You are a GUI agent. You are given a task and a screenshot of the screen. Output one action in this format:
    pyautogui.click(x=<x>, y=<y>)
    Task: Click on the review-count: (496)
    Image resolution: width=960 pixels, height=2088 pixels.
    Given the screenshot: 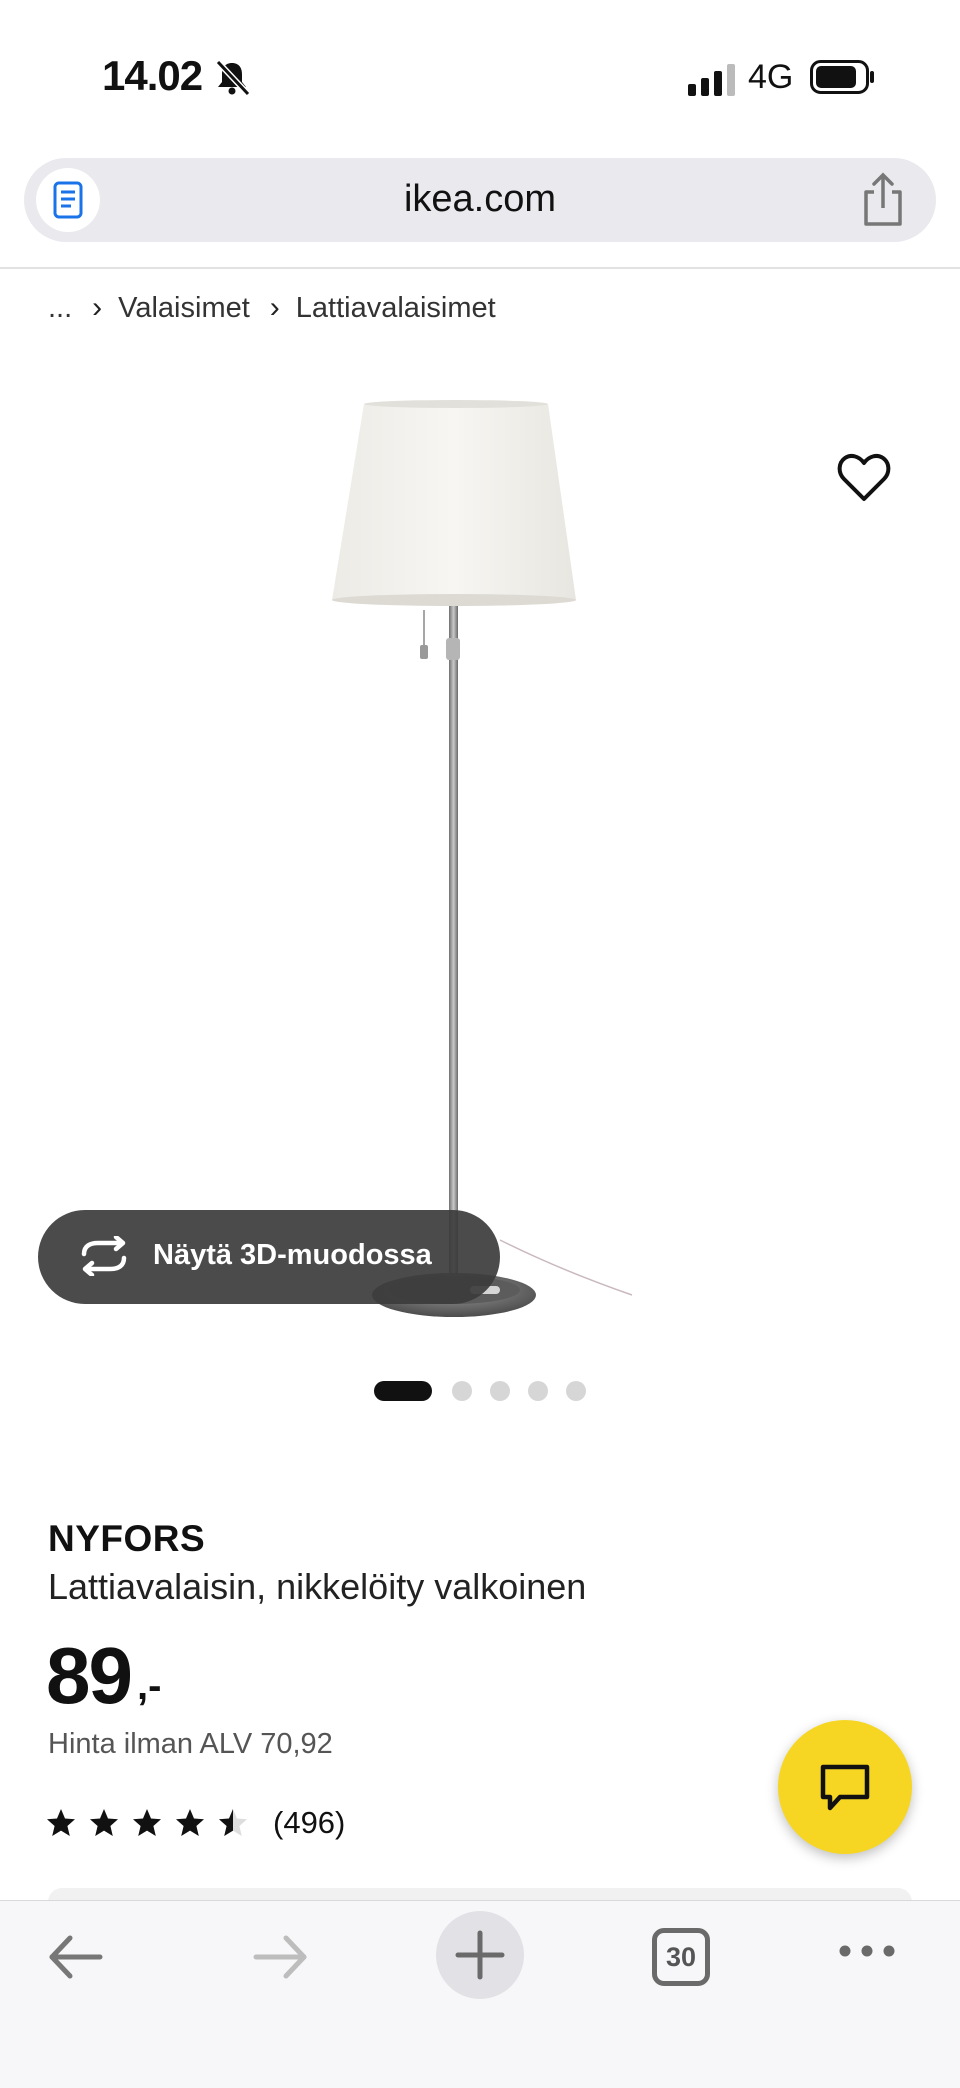 What is the action you would take?
    pyautogui.click(x=309, y=1823)
    